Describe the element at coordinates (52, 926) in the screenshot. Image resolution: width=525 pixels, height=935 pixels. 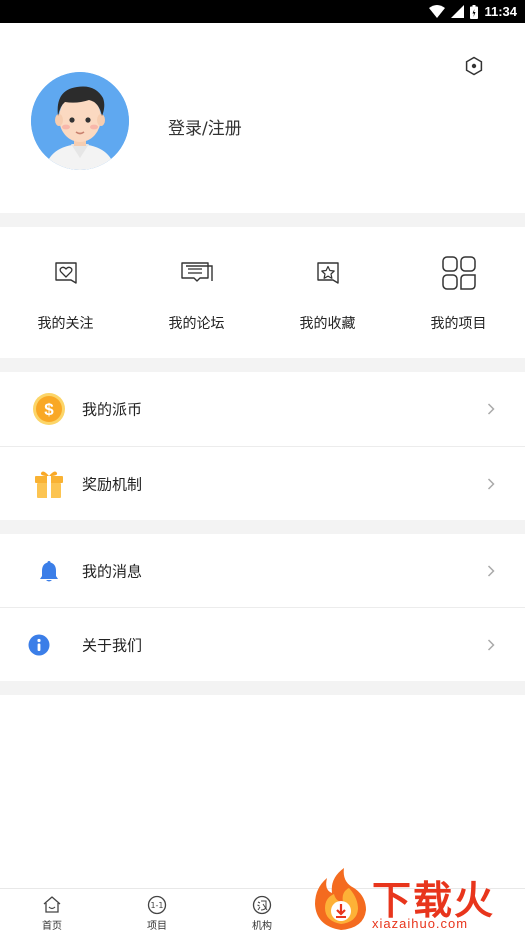
I see `nav-label: 首页` at that location.